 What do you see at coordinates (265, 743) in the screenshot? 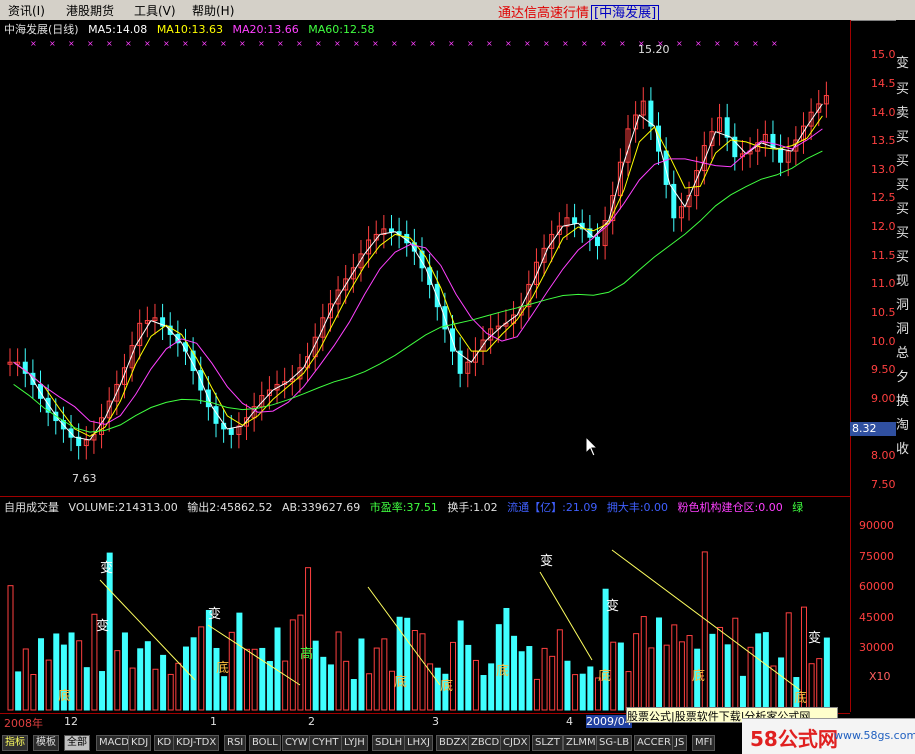
I see `tab-boll: BOLL` at bounding box center [265, 743].